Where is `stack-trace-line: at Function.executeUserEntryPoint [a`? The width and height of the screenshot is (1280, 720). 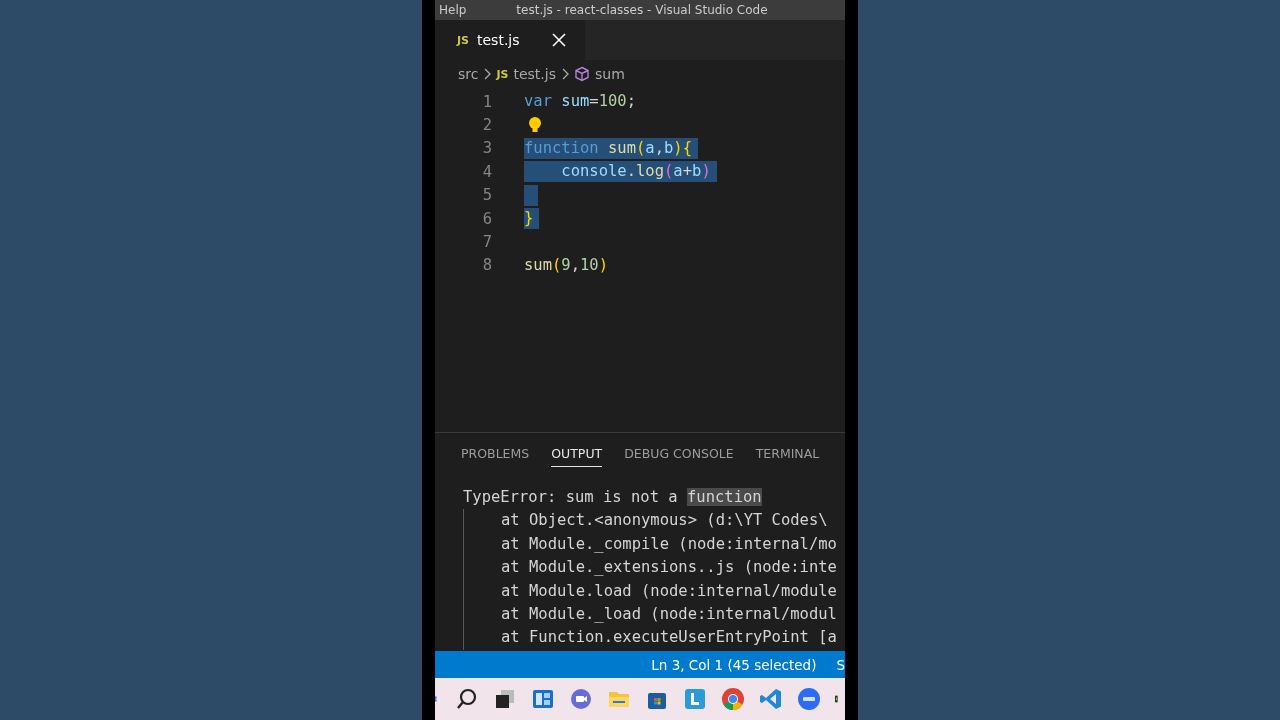
stack-trace-line: at Function.executeUserEntryPoint [a is located at coordinates (669, 638).